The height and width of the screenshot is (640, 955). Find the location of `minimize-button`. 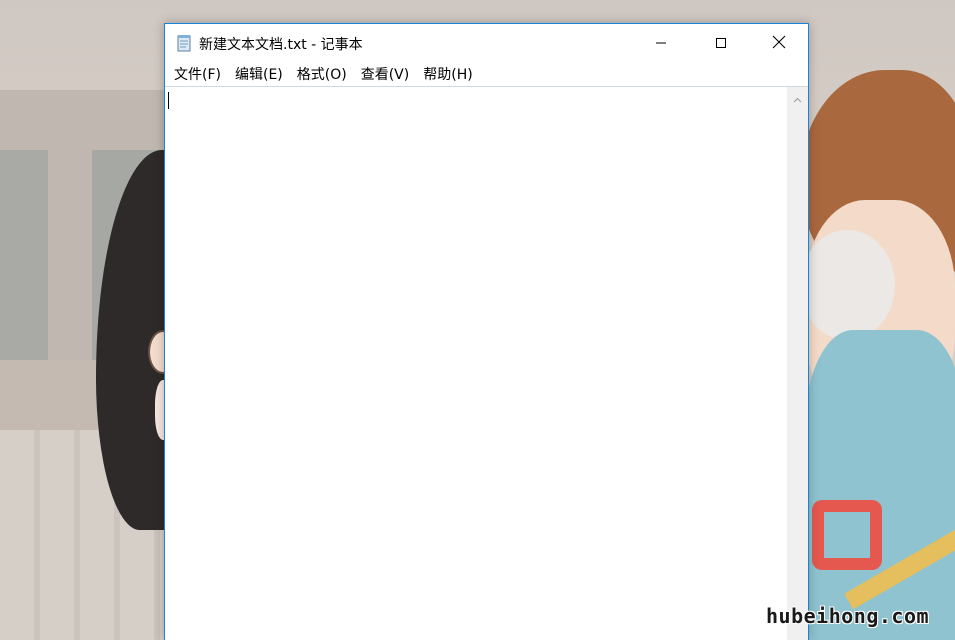

minimize-button is located at coordinates (661, 43).